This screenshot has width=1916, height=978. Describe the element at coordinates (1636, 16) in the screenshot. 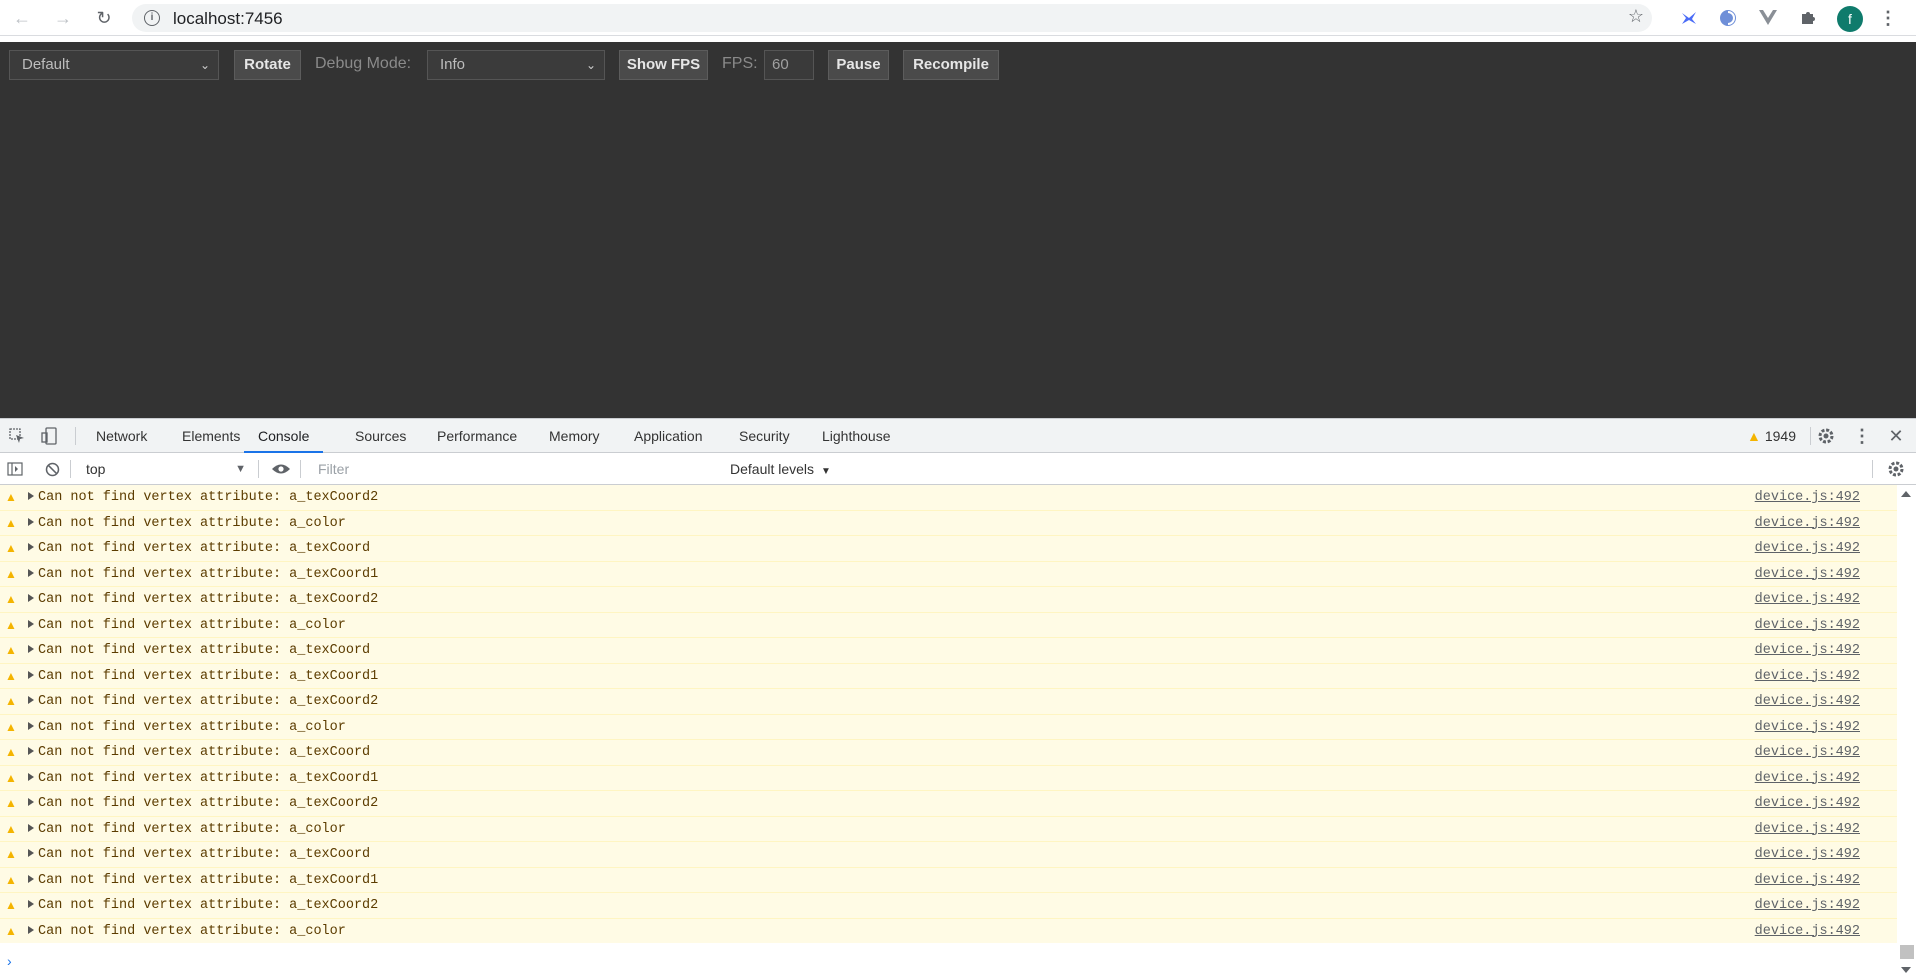

I see `bookmark-star-icon: ☆` at that location.